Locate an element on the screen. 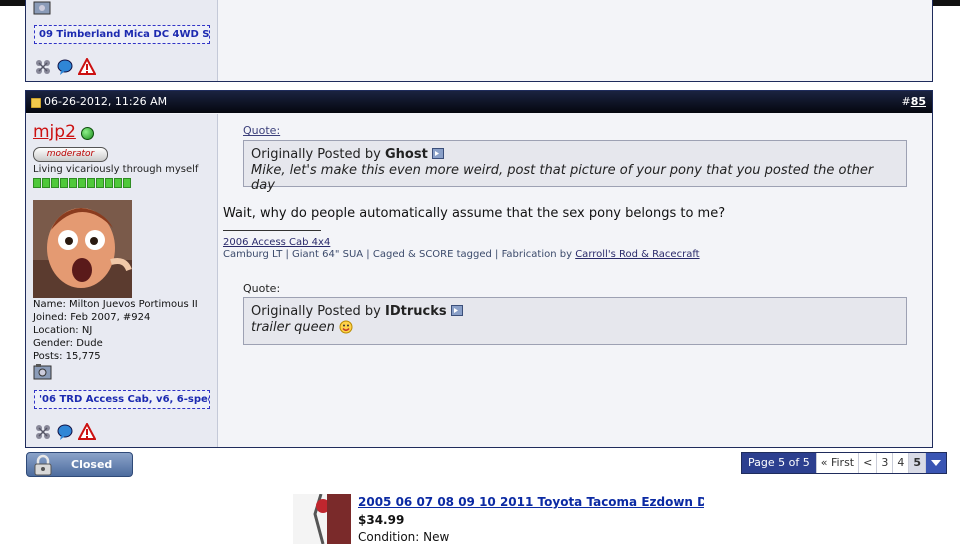 This screenshot has width=960, height=544. user-gender: Gender: Dude is located at coordinates (68, 343).